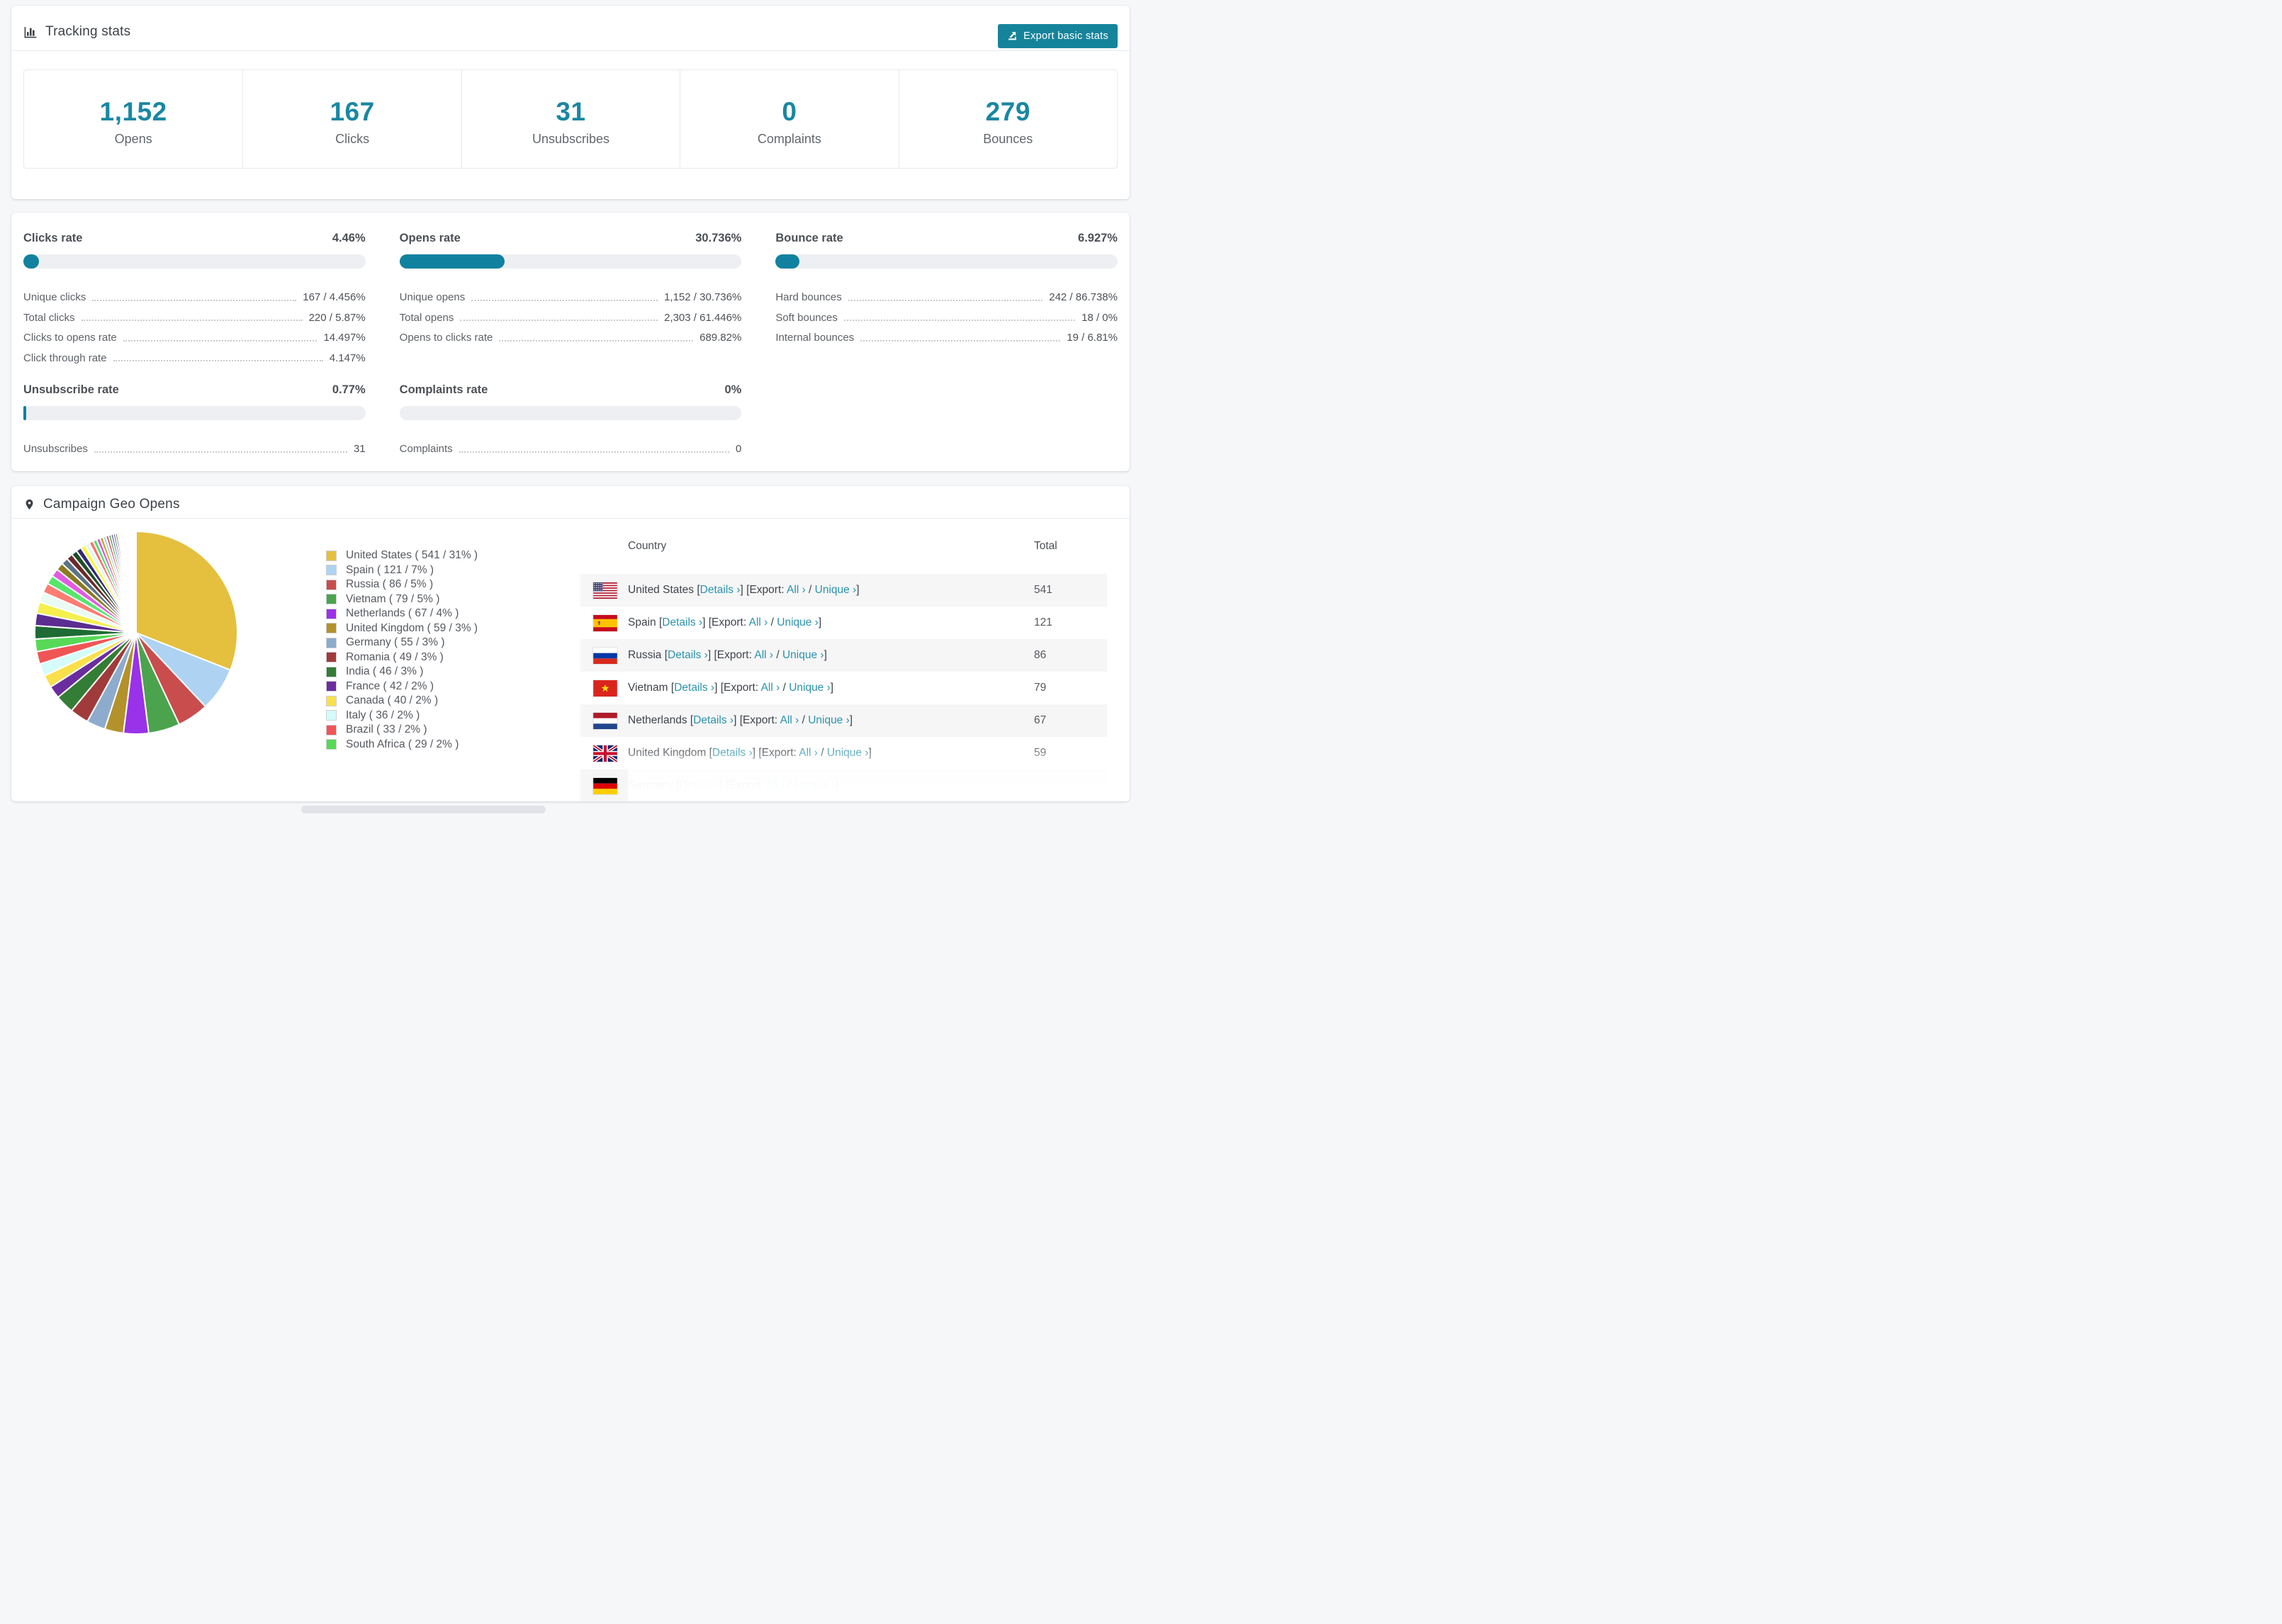 The height and width of the screenshot is (1624, 2282). What do you see at coordinates (402, 600) in the screenshot?
I see `legend-item: Vietnam ( 79 / 5% )` at bounding box center [402, 600].